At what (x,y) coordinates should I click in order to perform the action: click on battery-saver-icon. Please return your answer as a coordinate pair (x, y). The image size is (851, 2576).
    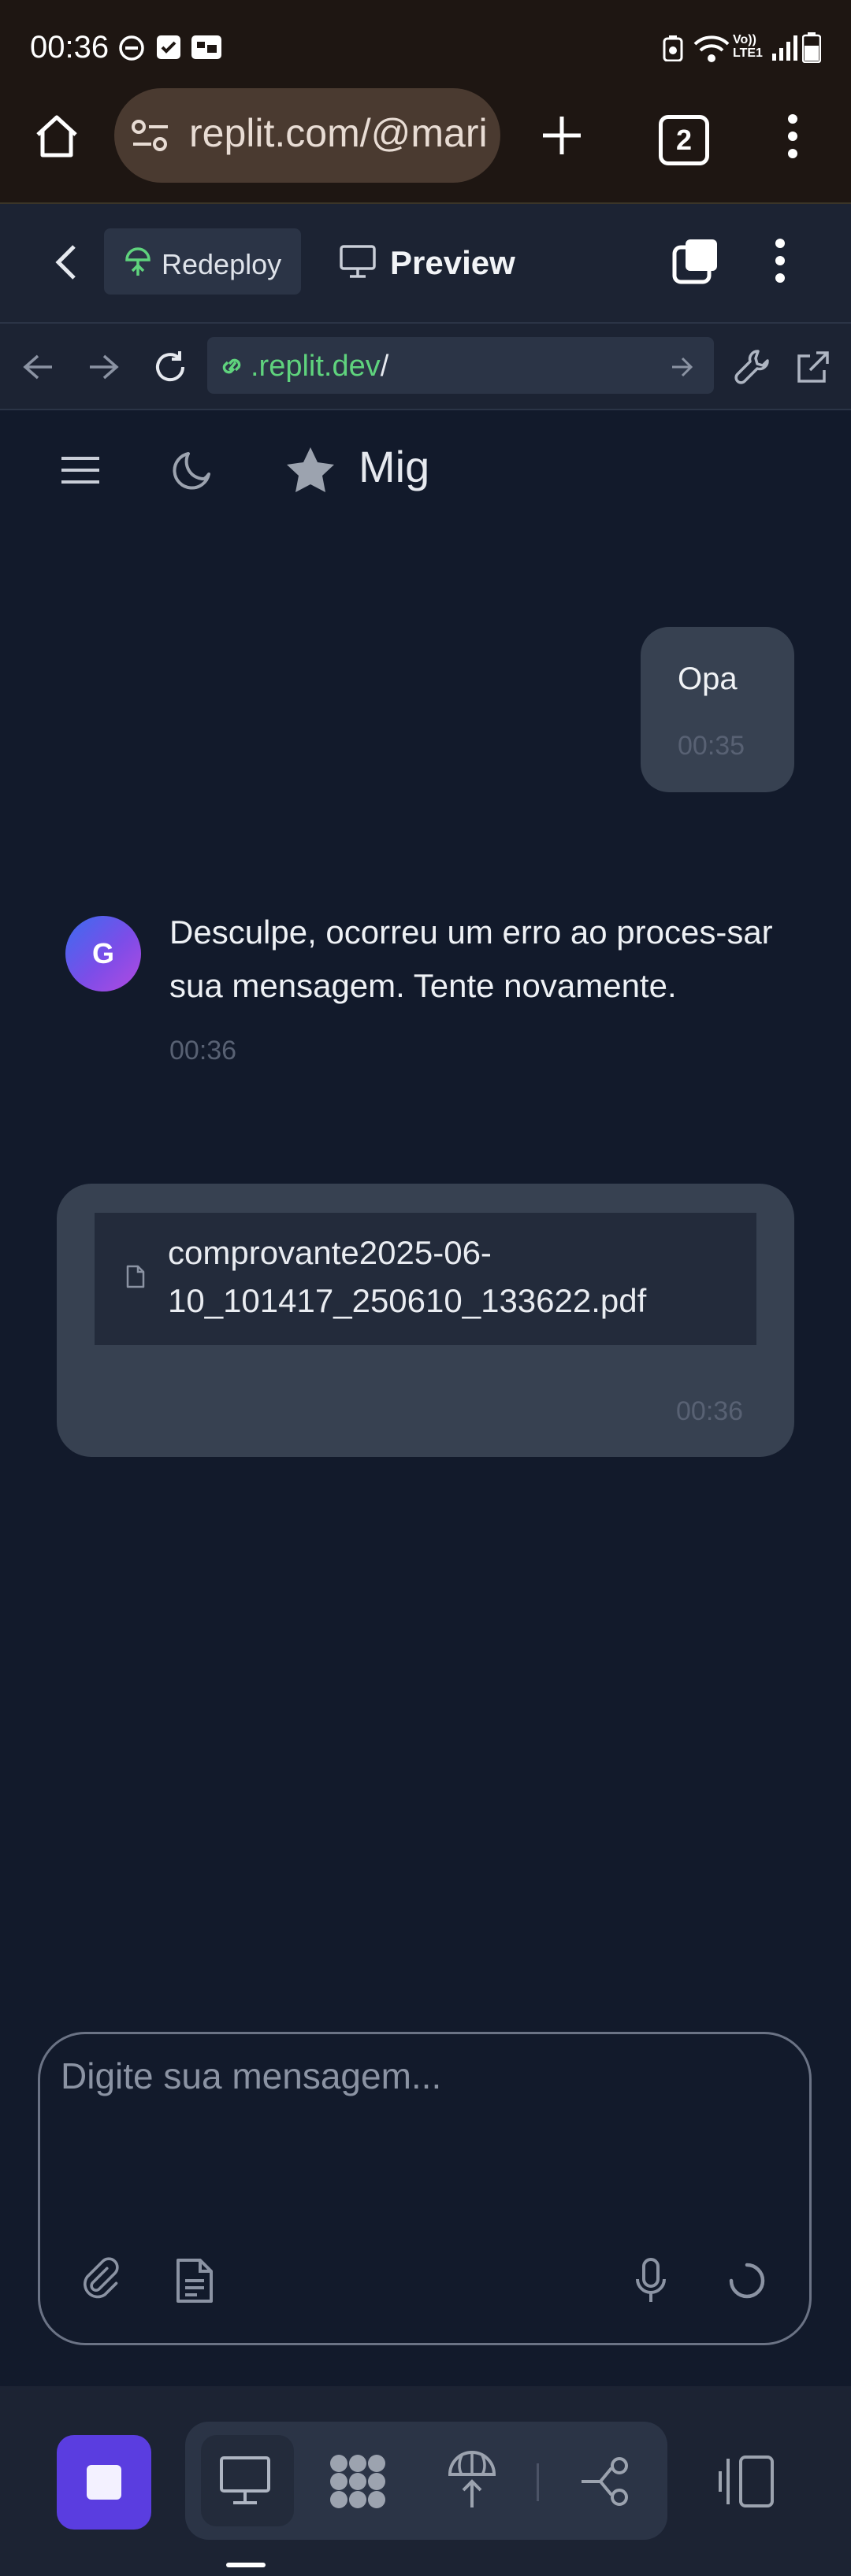
    Looking at the image, I should click on (673, 48).